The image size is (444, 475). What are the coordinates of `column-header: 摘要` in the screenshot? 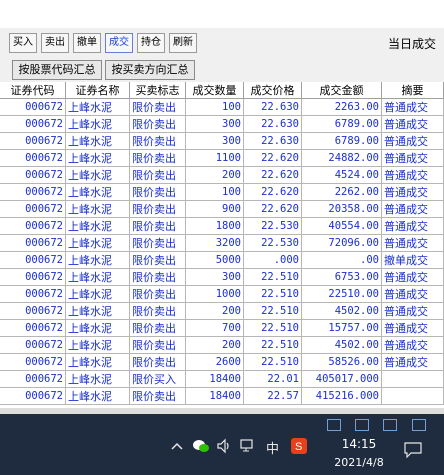 It's located at (413, 90).